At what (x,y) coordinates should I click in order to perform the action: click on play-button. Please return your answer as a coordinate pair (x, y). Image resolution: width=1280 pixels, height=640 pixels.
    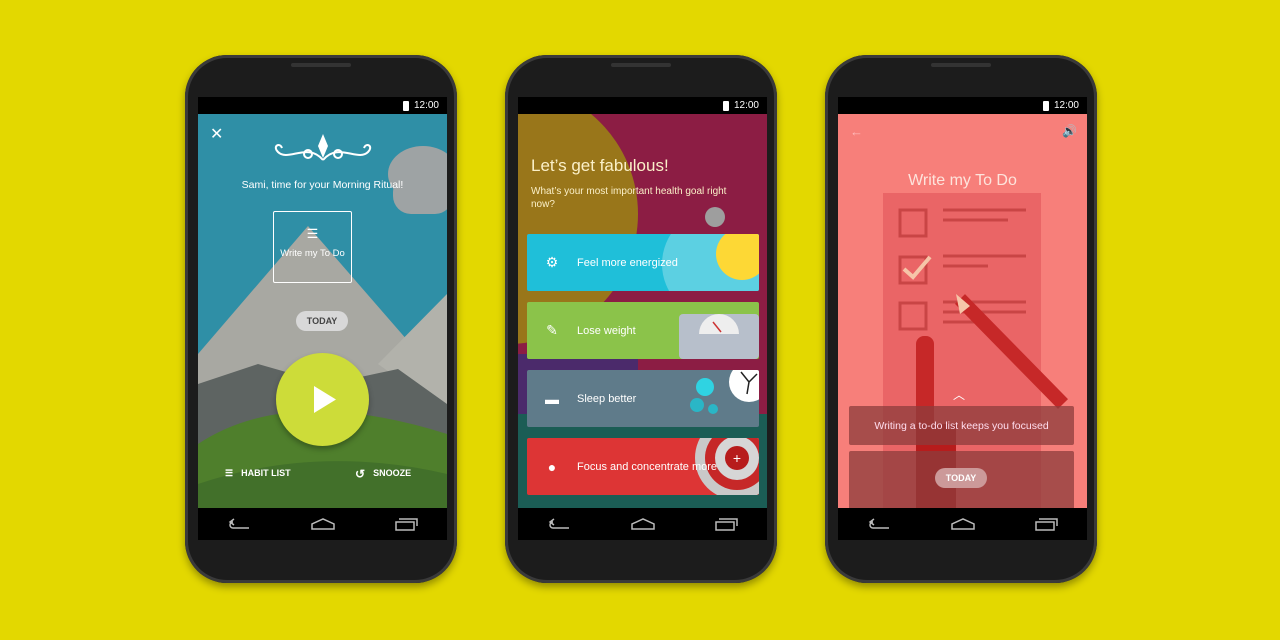
    Looking at the image, I should click on (322, 399).